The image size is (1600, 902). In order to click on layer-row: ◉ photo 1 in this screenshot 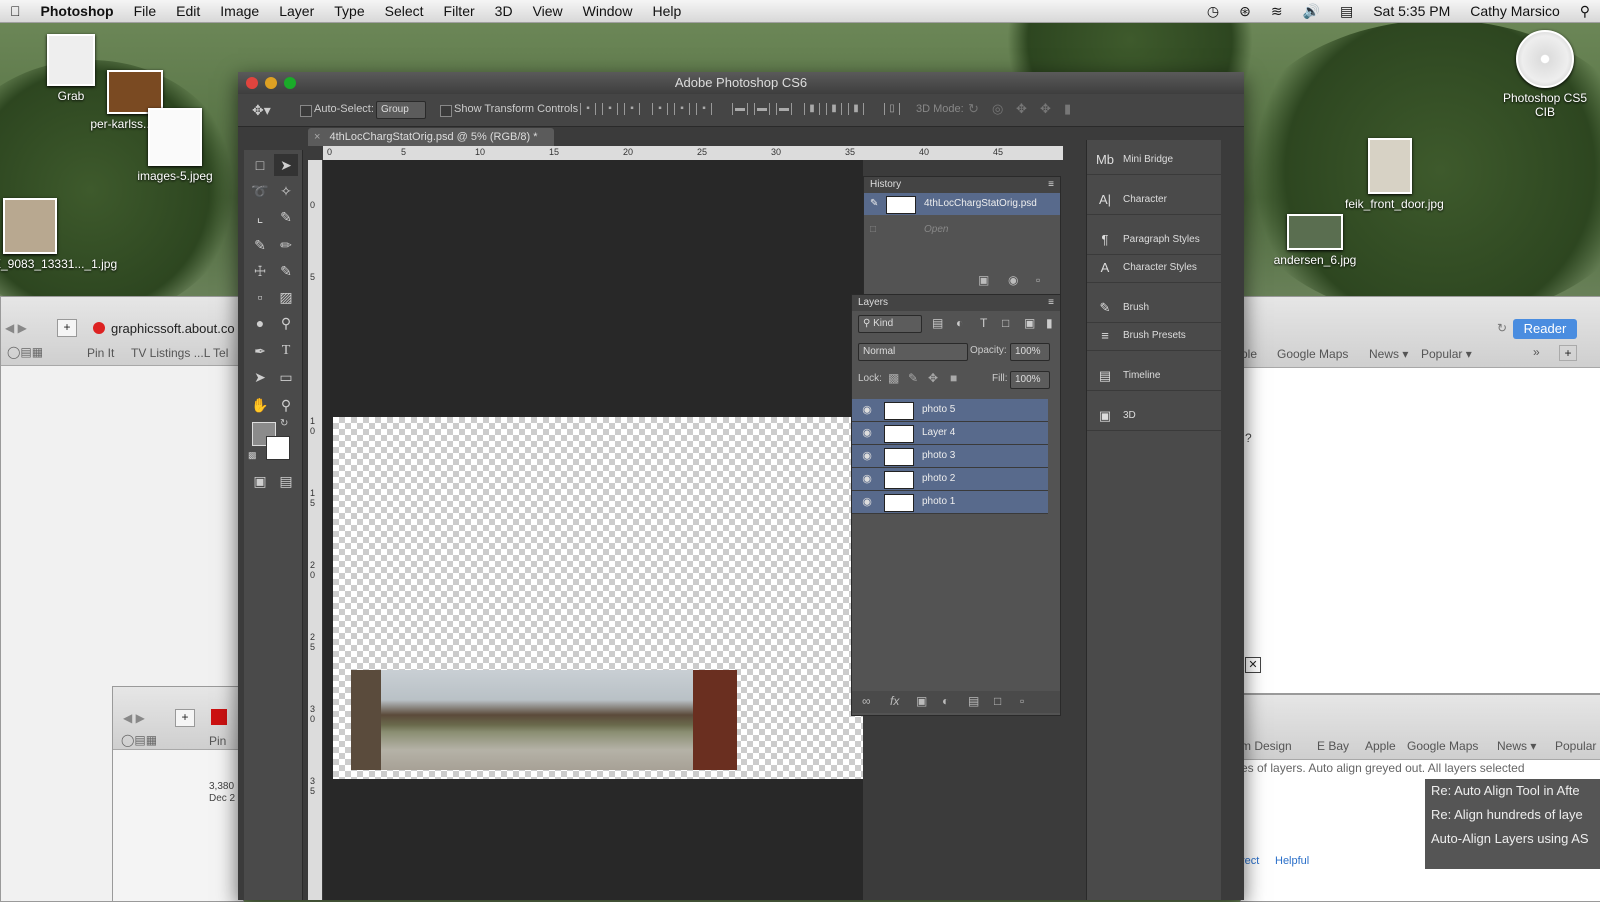, I will do `click(950, 502)`.